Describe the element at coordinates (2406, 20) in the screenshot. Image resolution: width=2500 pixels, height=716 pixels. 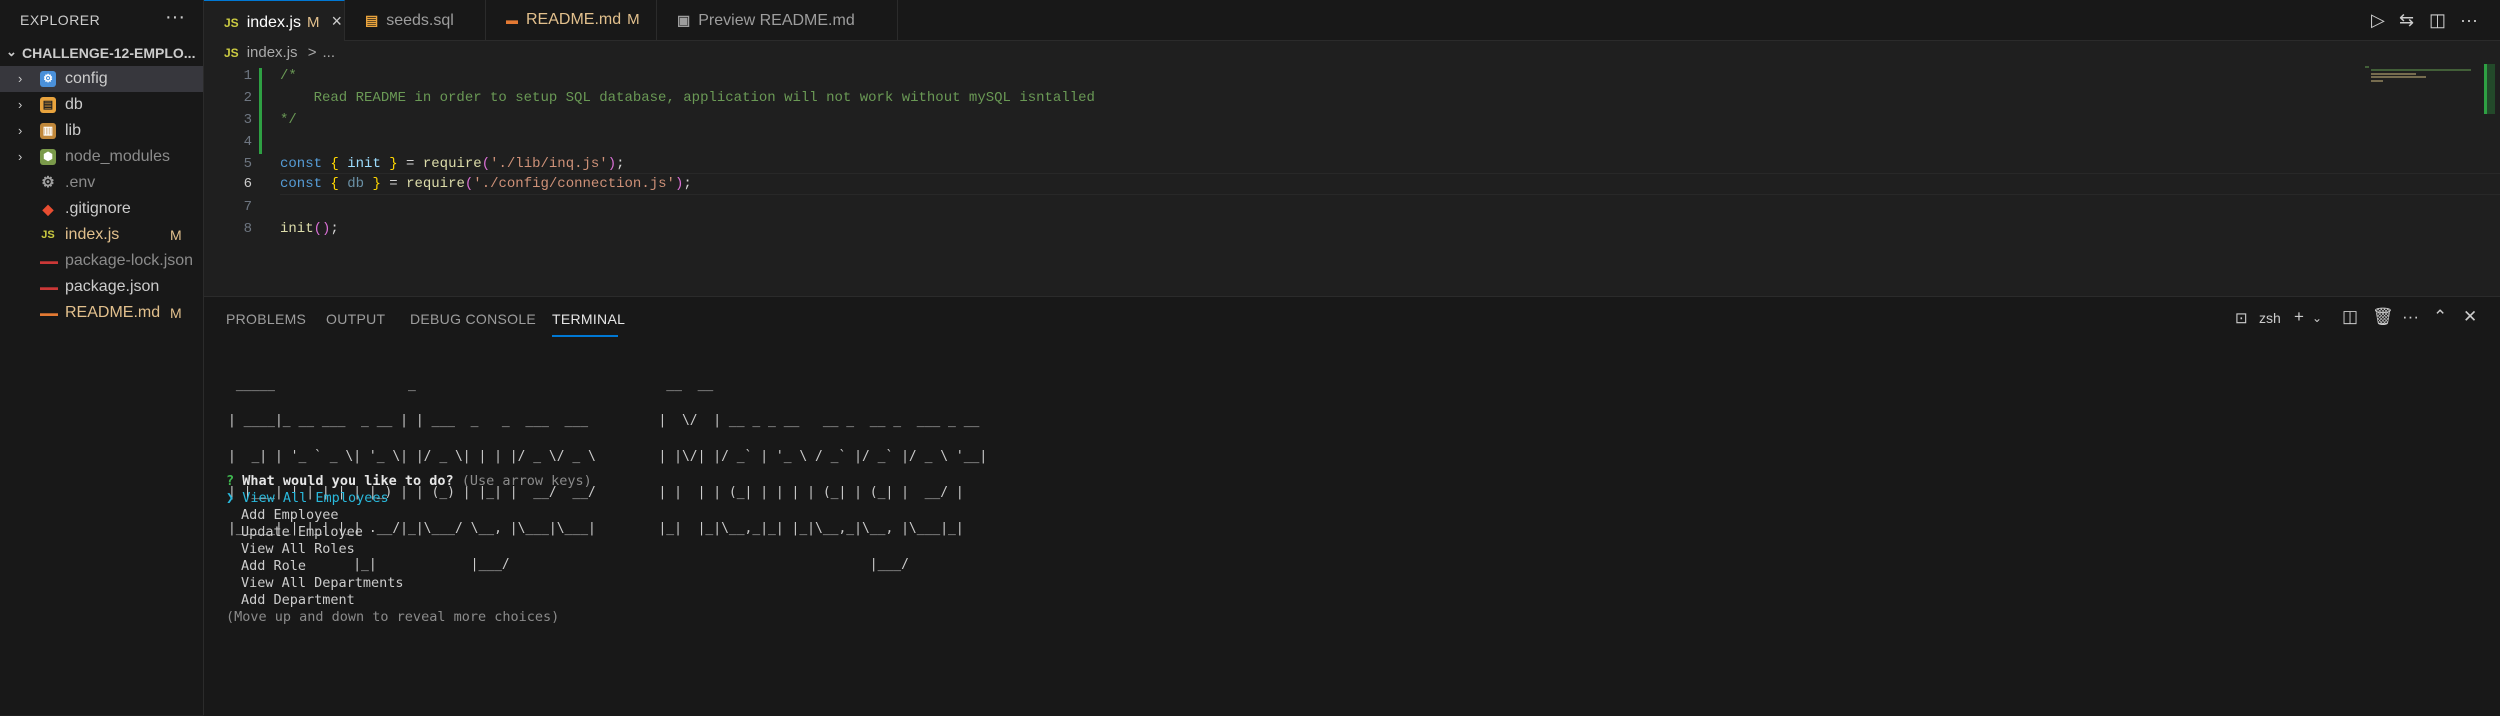
I see `compare-changes-icon: ⇆` at that location.